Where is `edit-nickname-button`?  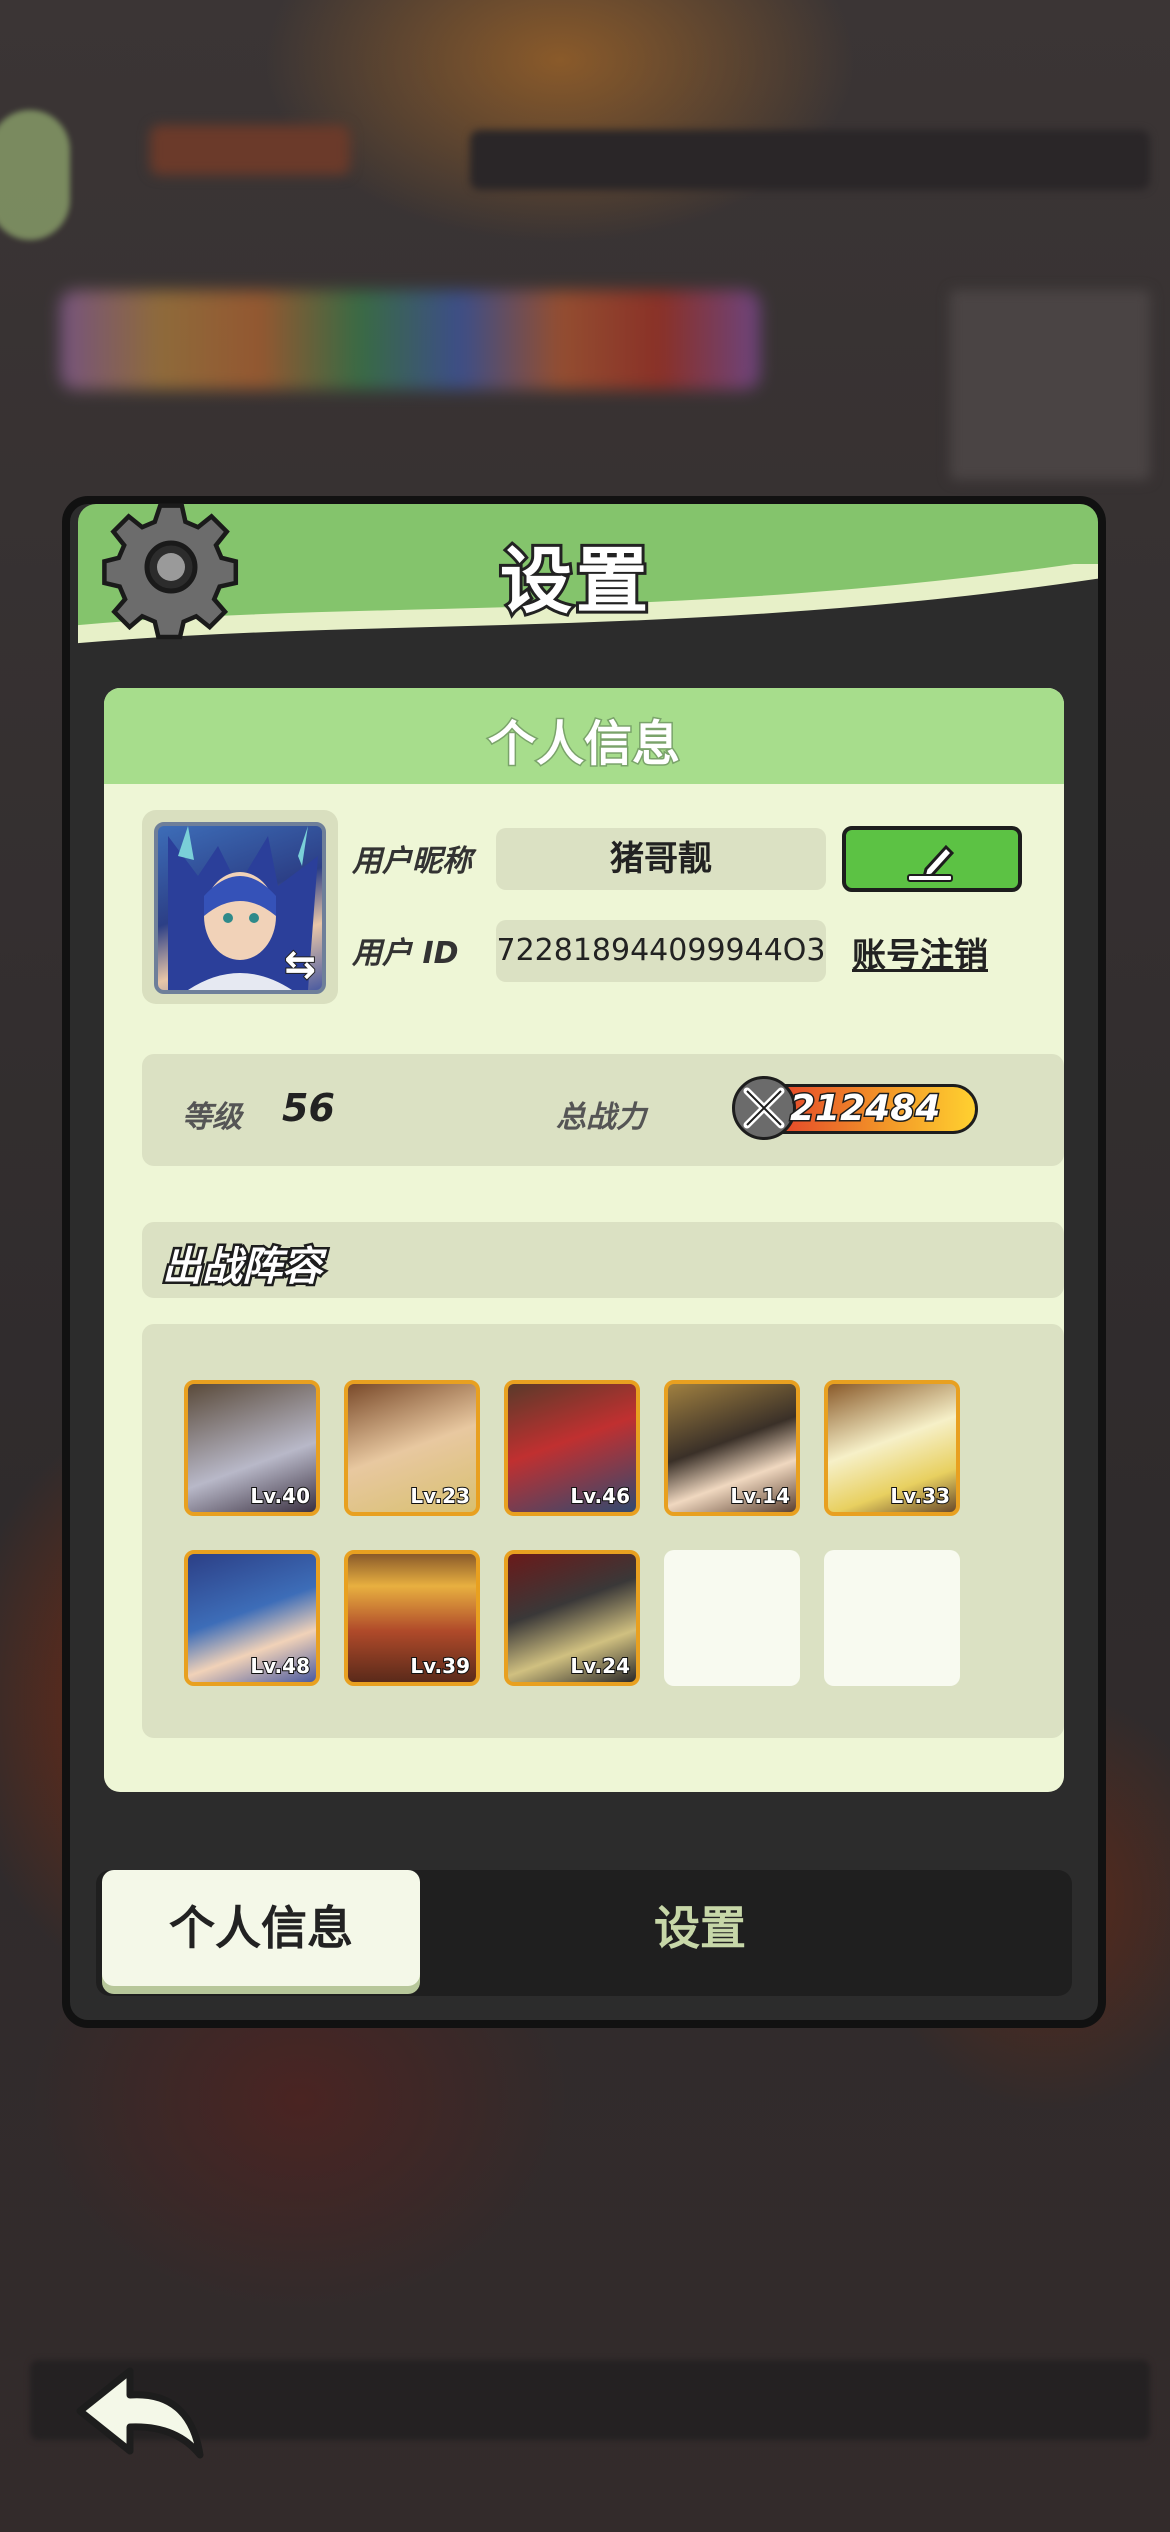 edit-nickname-button is located at coordinates (932, 859).